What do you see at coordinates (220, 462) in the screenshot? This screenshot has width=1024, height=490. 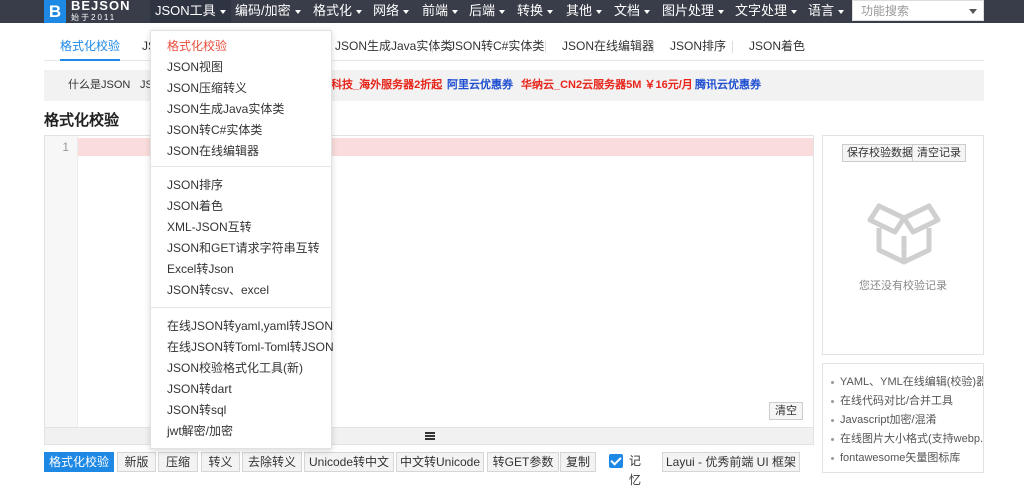 I see `toolbar-button-3: 转义` at bounding box center [220, 462].